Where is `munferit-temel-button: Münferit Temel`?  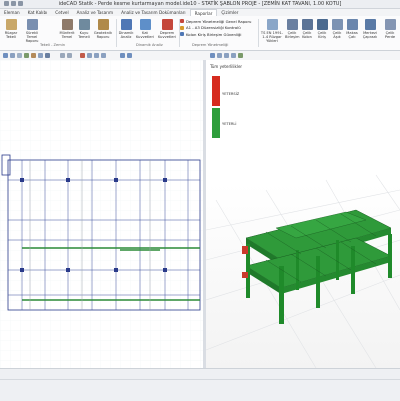
munferit-temel-button: Münferit Temel is located at coordinates (67, 29).